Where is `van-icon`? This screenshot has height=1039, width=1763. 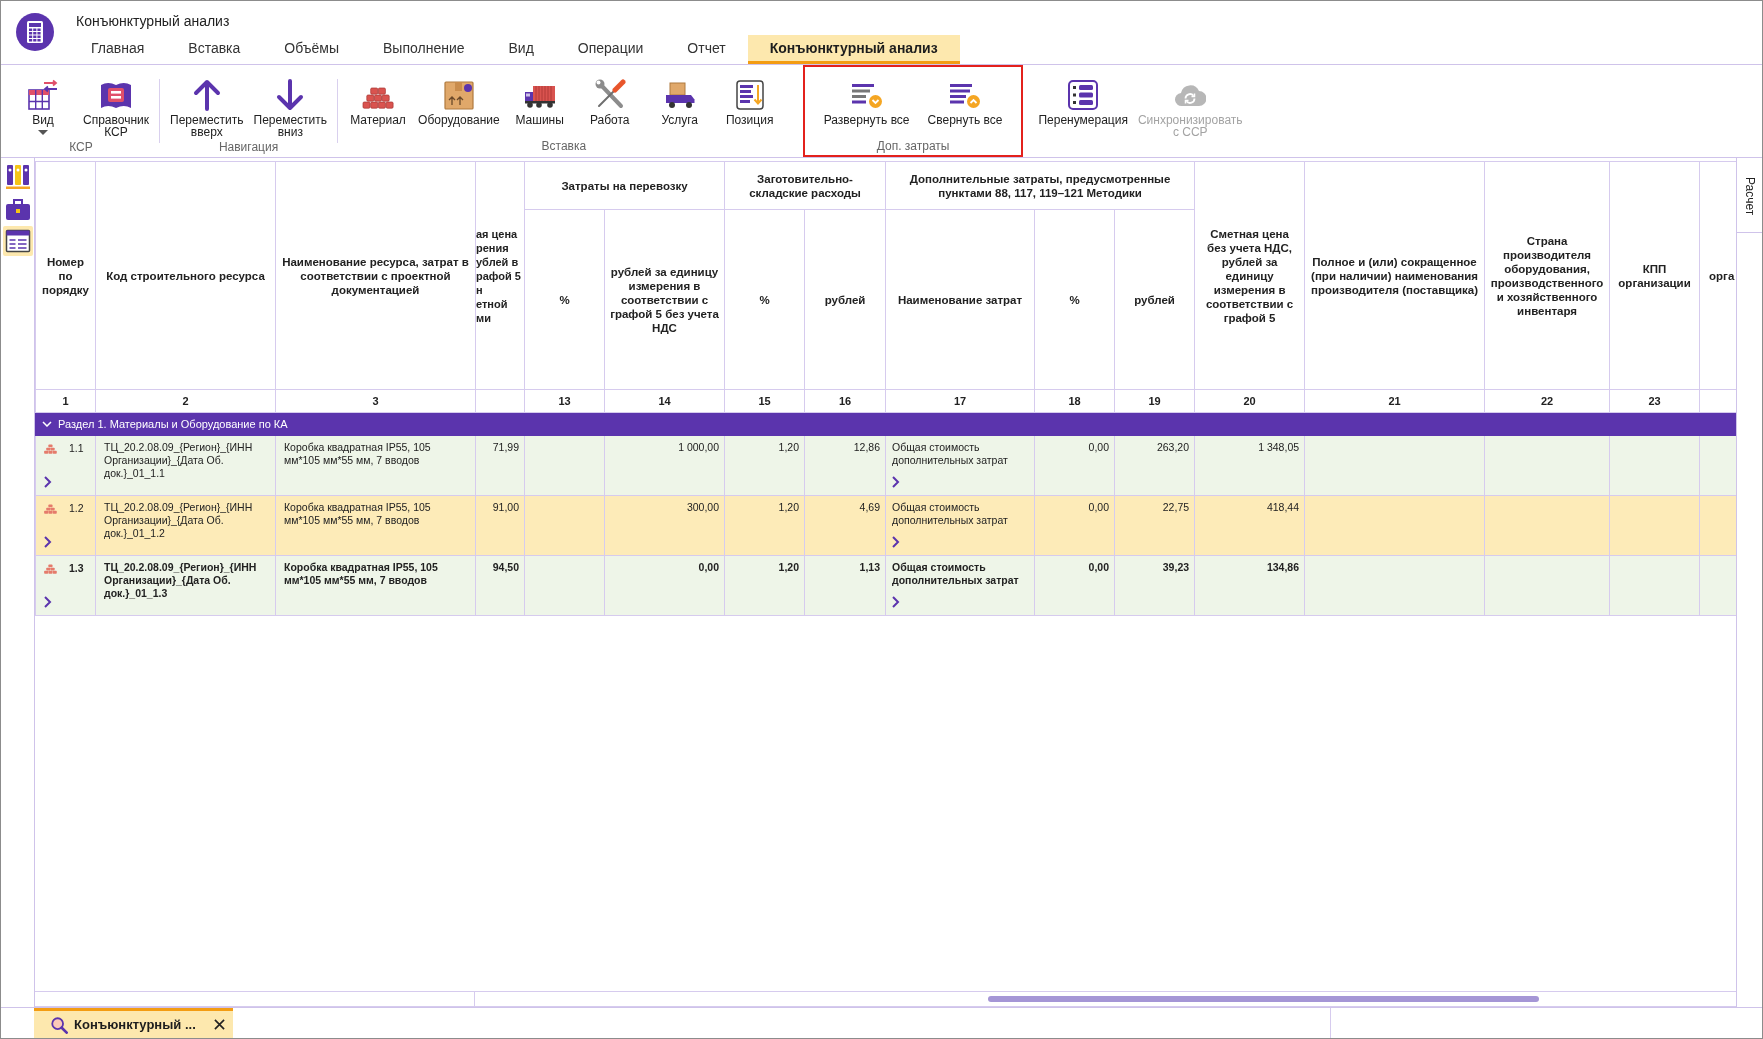
van-icon is located at coordinates (679, 95).